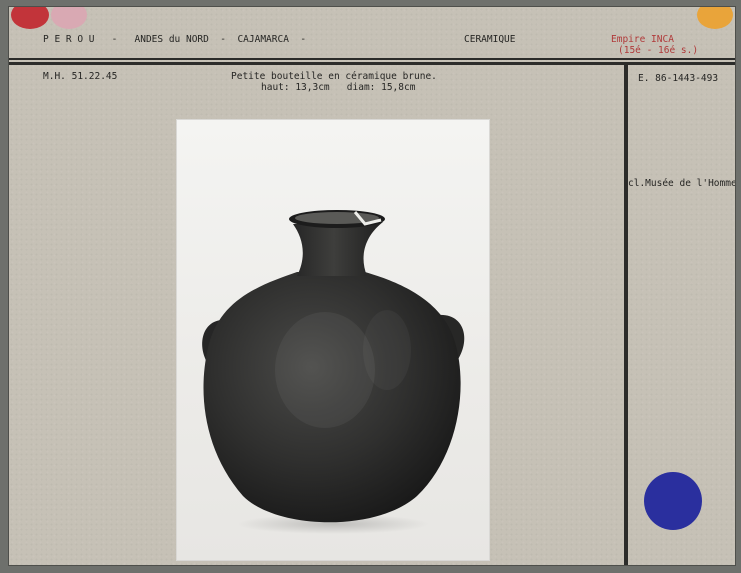  I want to click on category-label: CERAMIQUE, so click(490, 39).